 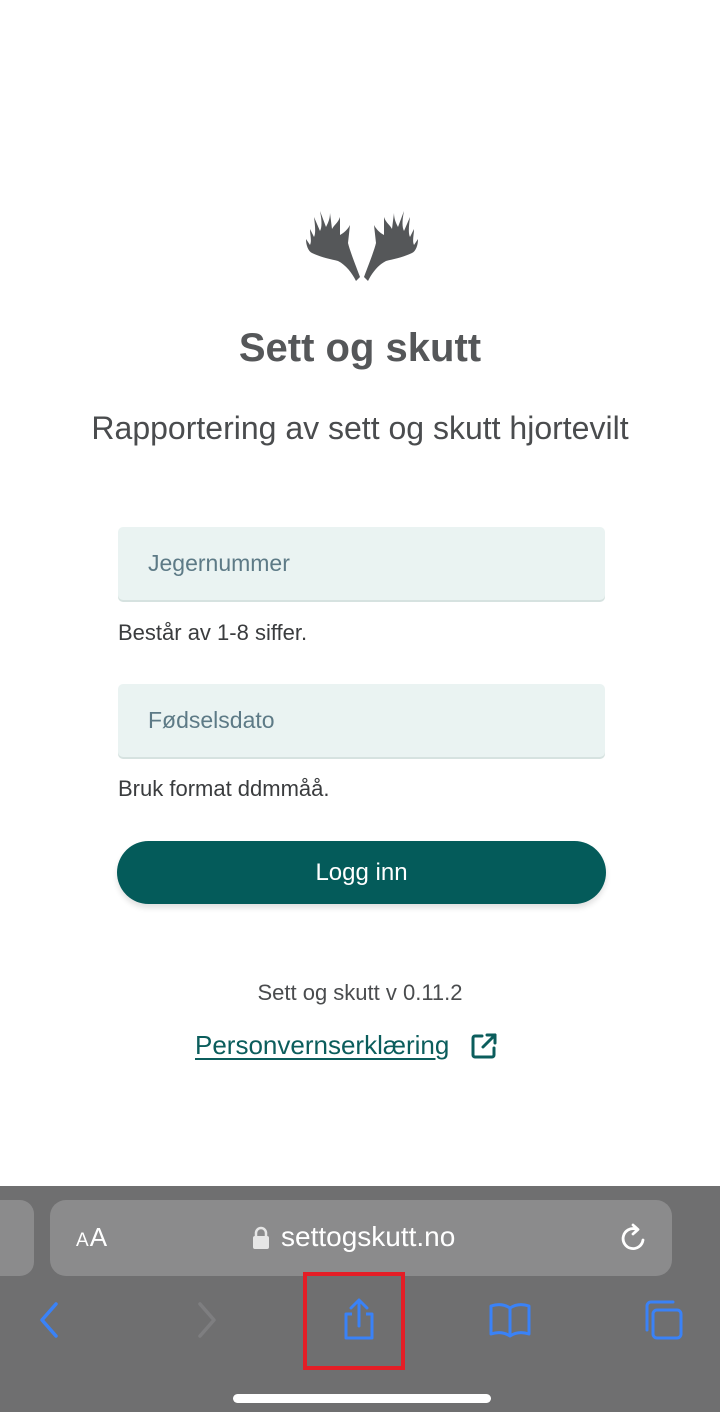 I want to click on share-button-highlight, so click(x=354, y=1321).